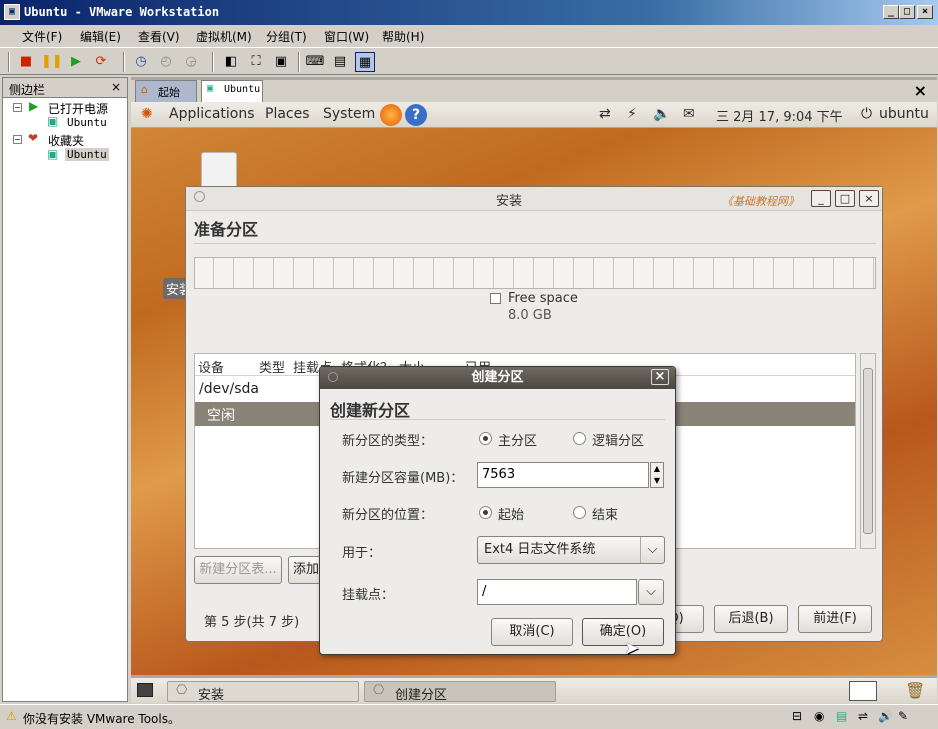  What do you see at coordinates (42, 36) in the screenshot?
I see `menu-file: 文件(F)` at bounding box center [42, 36].